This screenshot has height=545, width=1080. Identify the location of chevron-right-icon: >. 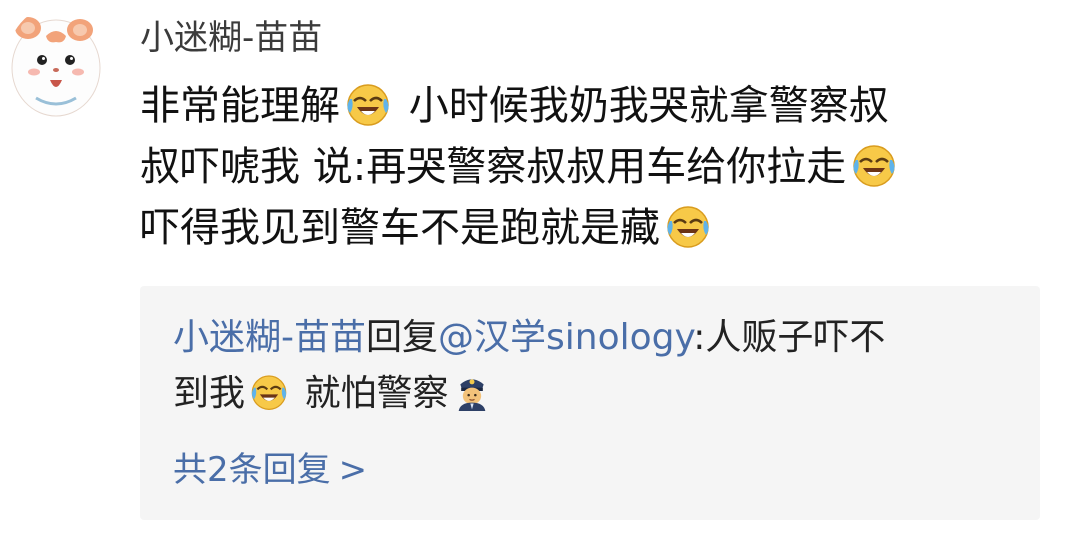
(353, 470).